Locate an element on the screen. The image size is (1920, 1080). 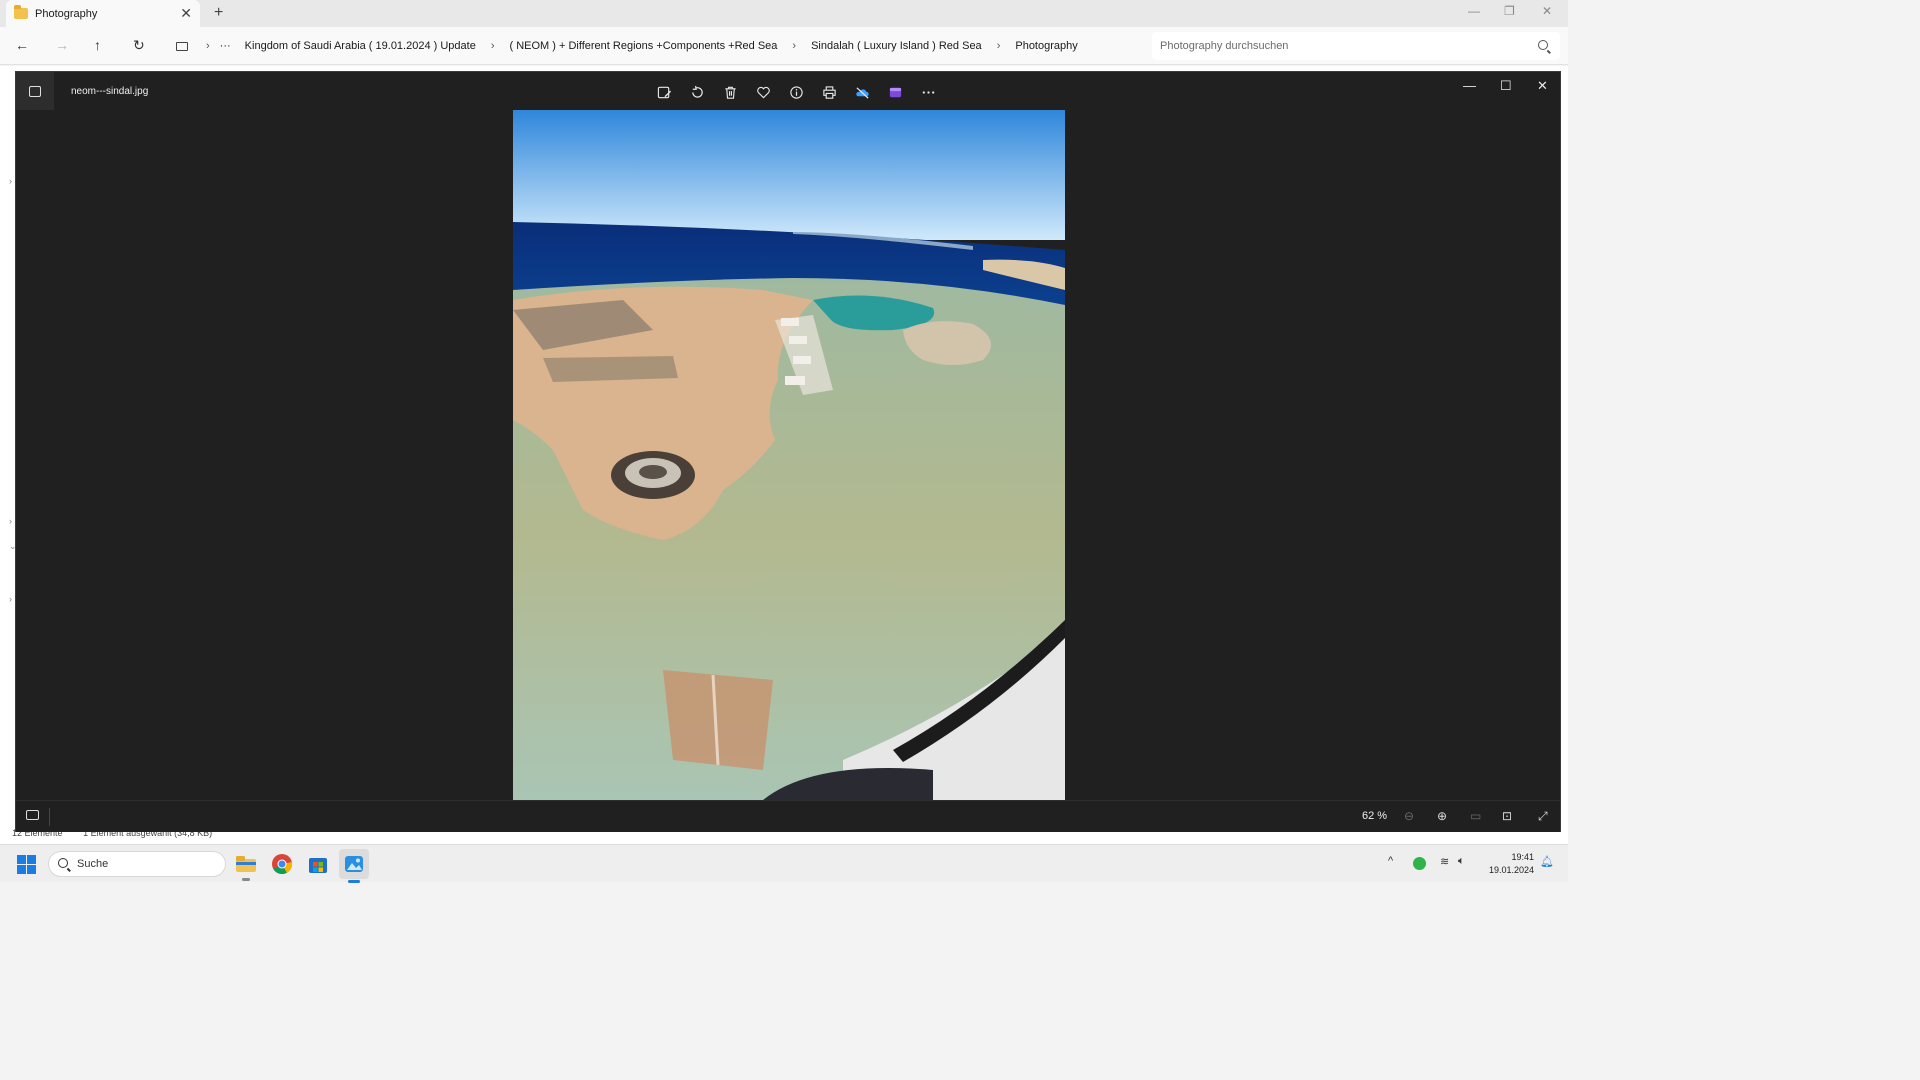
this-pc-icon is located at coordinates (182, 46).